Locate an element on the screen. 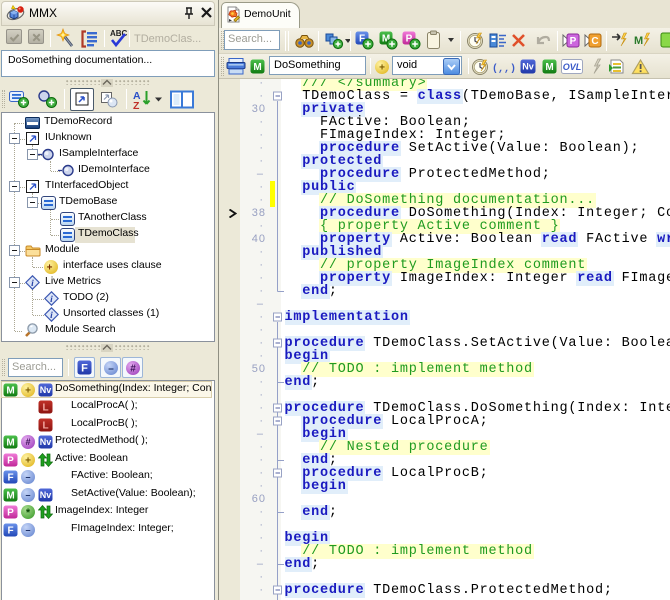  svg-text: Z is located at coordinates (136, 105).